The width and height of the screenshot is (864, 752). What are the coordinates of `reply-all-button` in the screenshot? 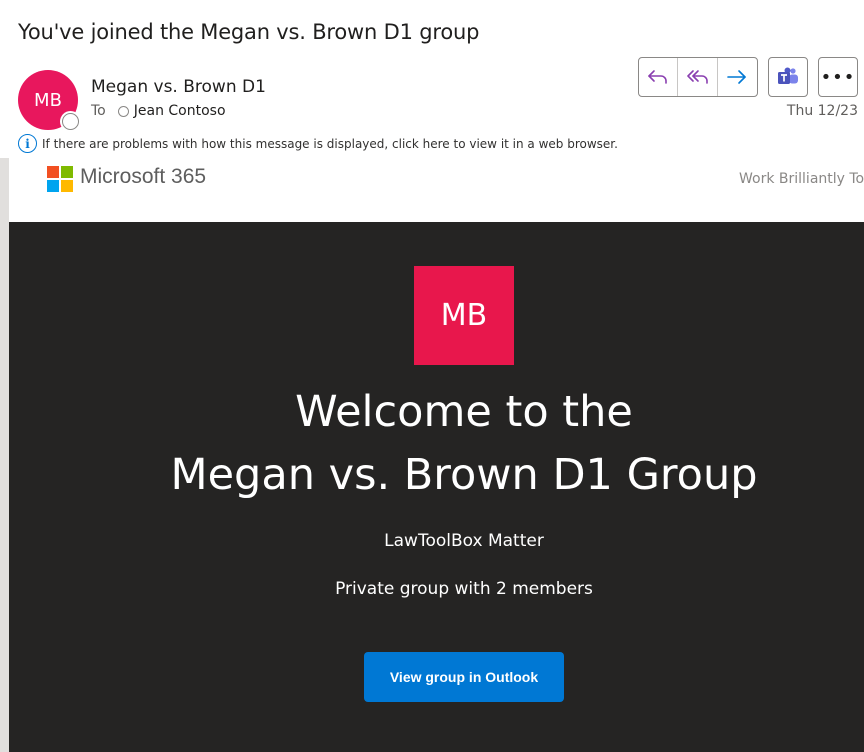 It's located at (698, 77).